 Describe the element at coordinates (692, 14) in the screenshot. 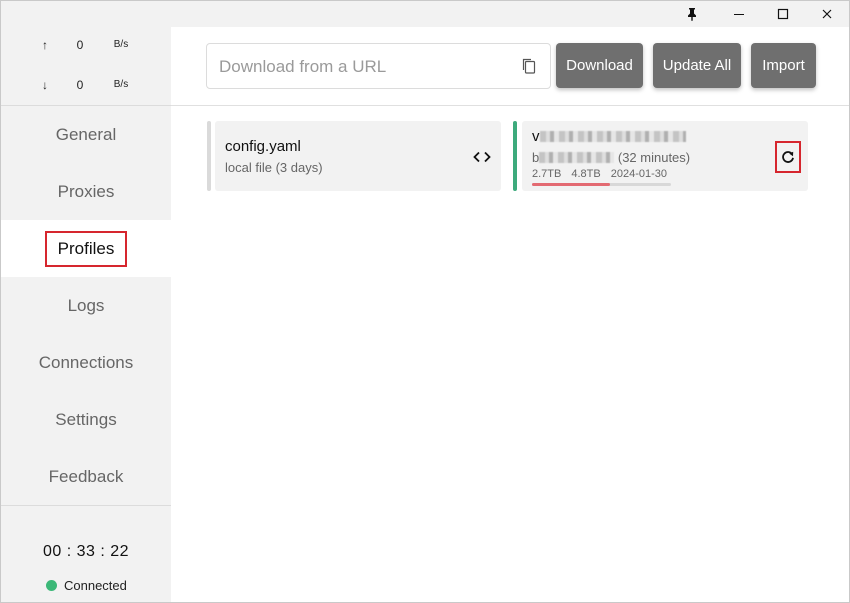

I see `pin-icon` at that location.